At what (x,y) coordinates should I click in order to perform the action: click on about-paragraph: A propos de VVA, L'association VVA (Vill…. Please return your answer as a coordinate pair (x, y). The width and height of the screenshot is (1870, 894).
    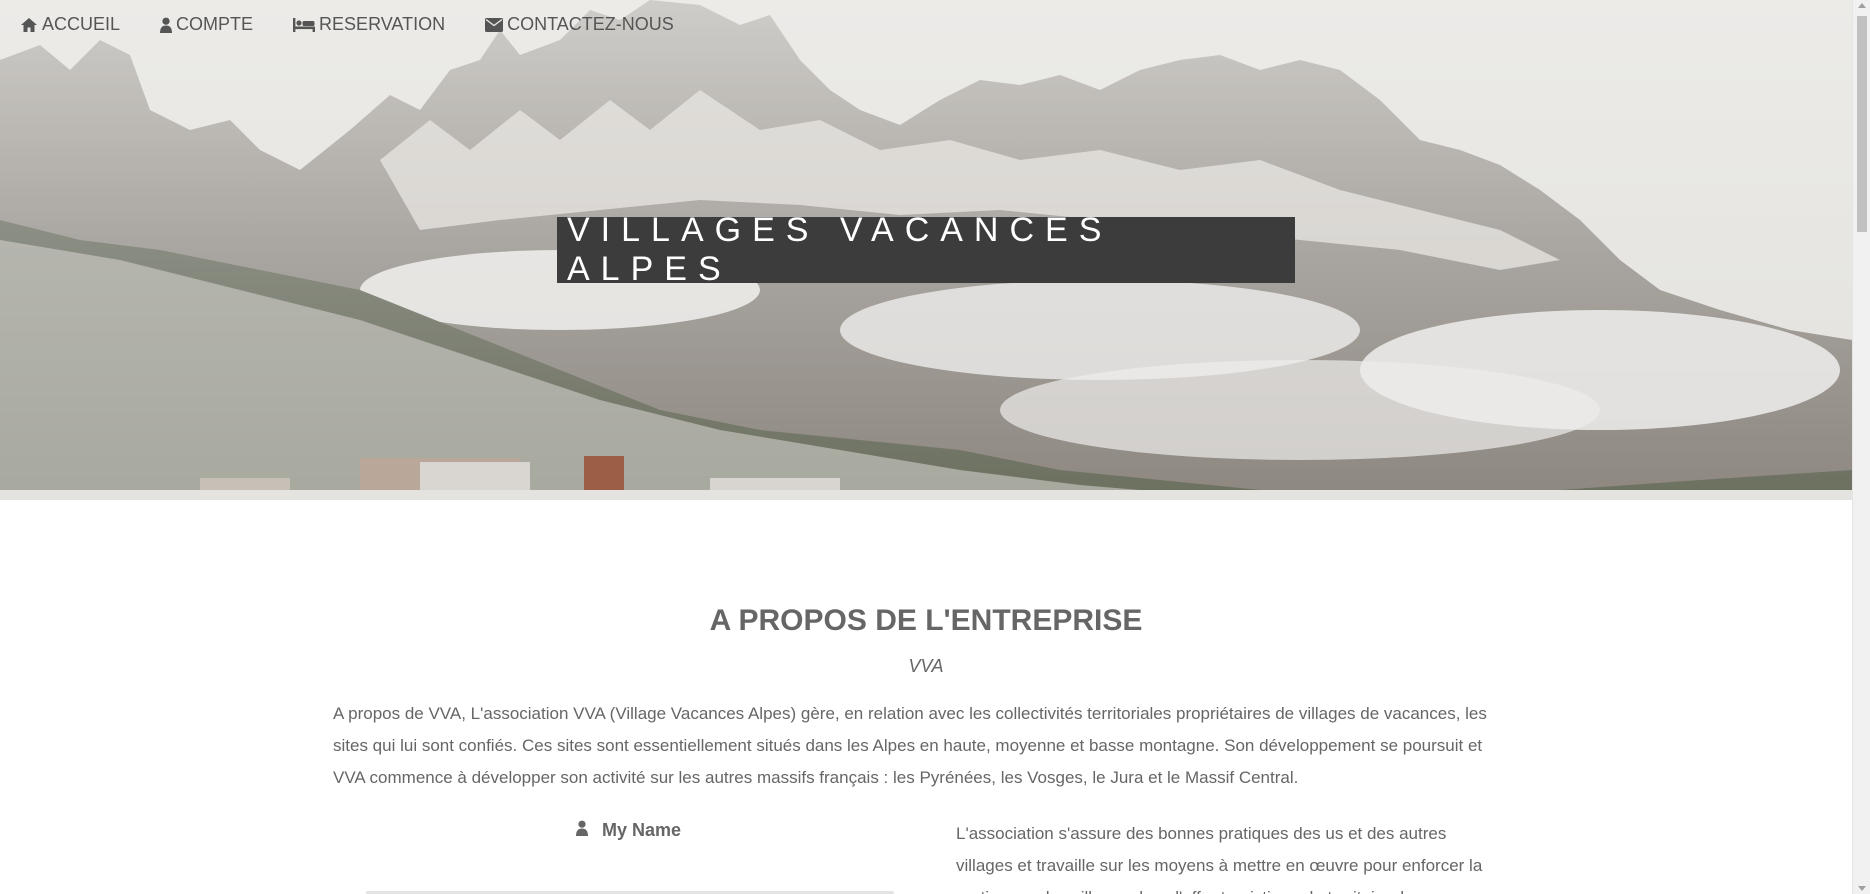
    Looking at the image, I should click on (910, 745).